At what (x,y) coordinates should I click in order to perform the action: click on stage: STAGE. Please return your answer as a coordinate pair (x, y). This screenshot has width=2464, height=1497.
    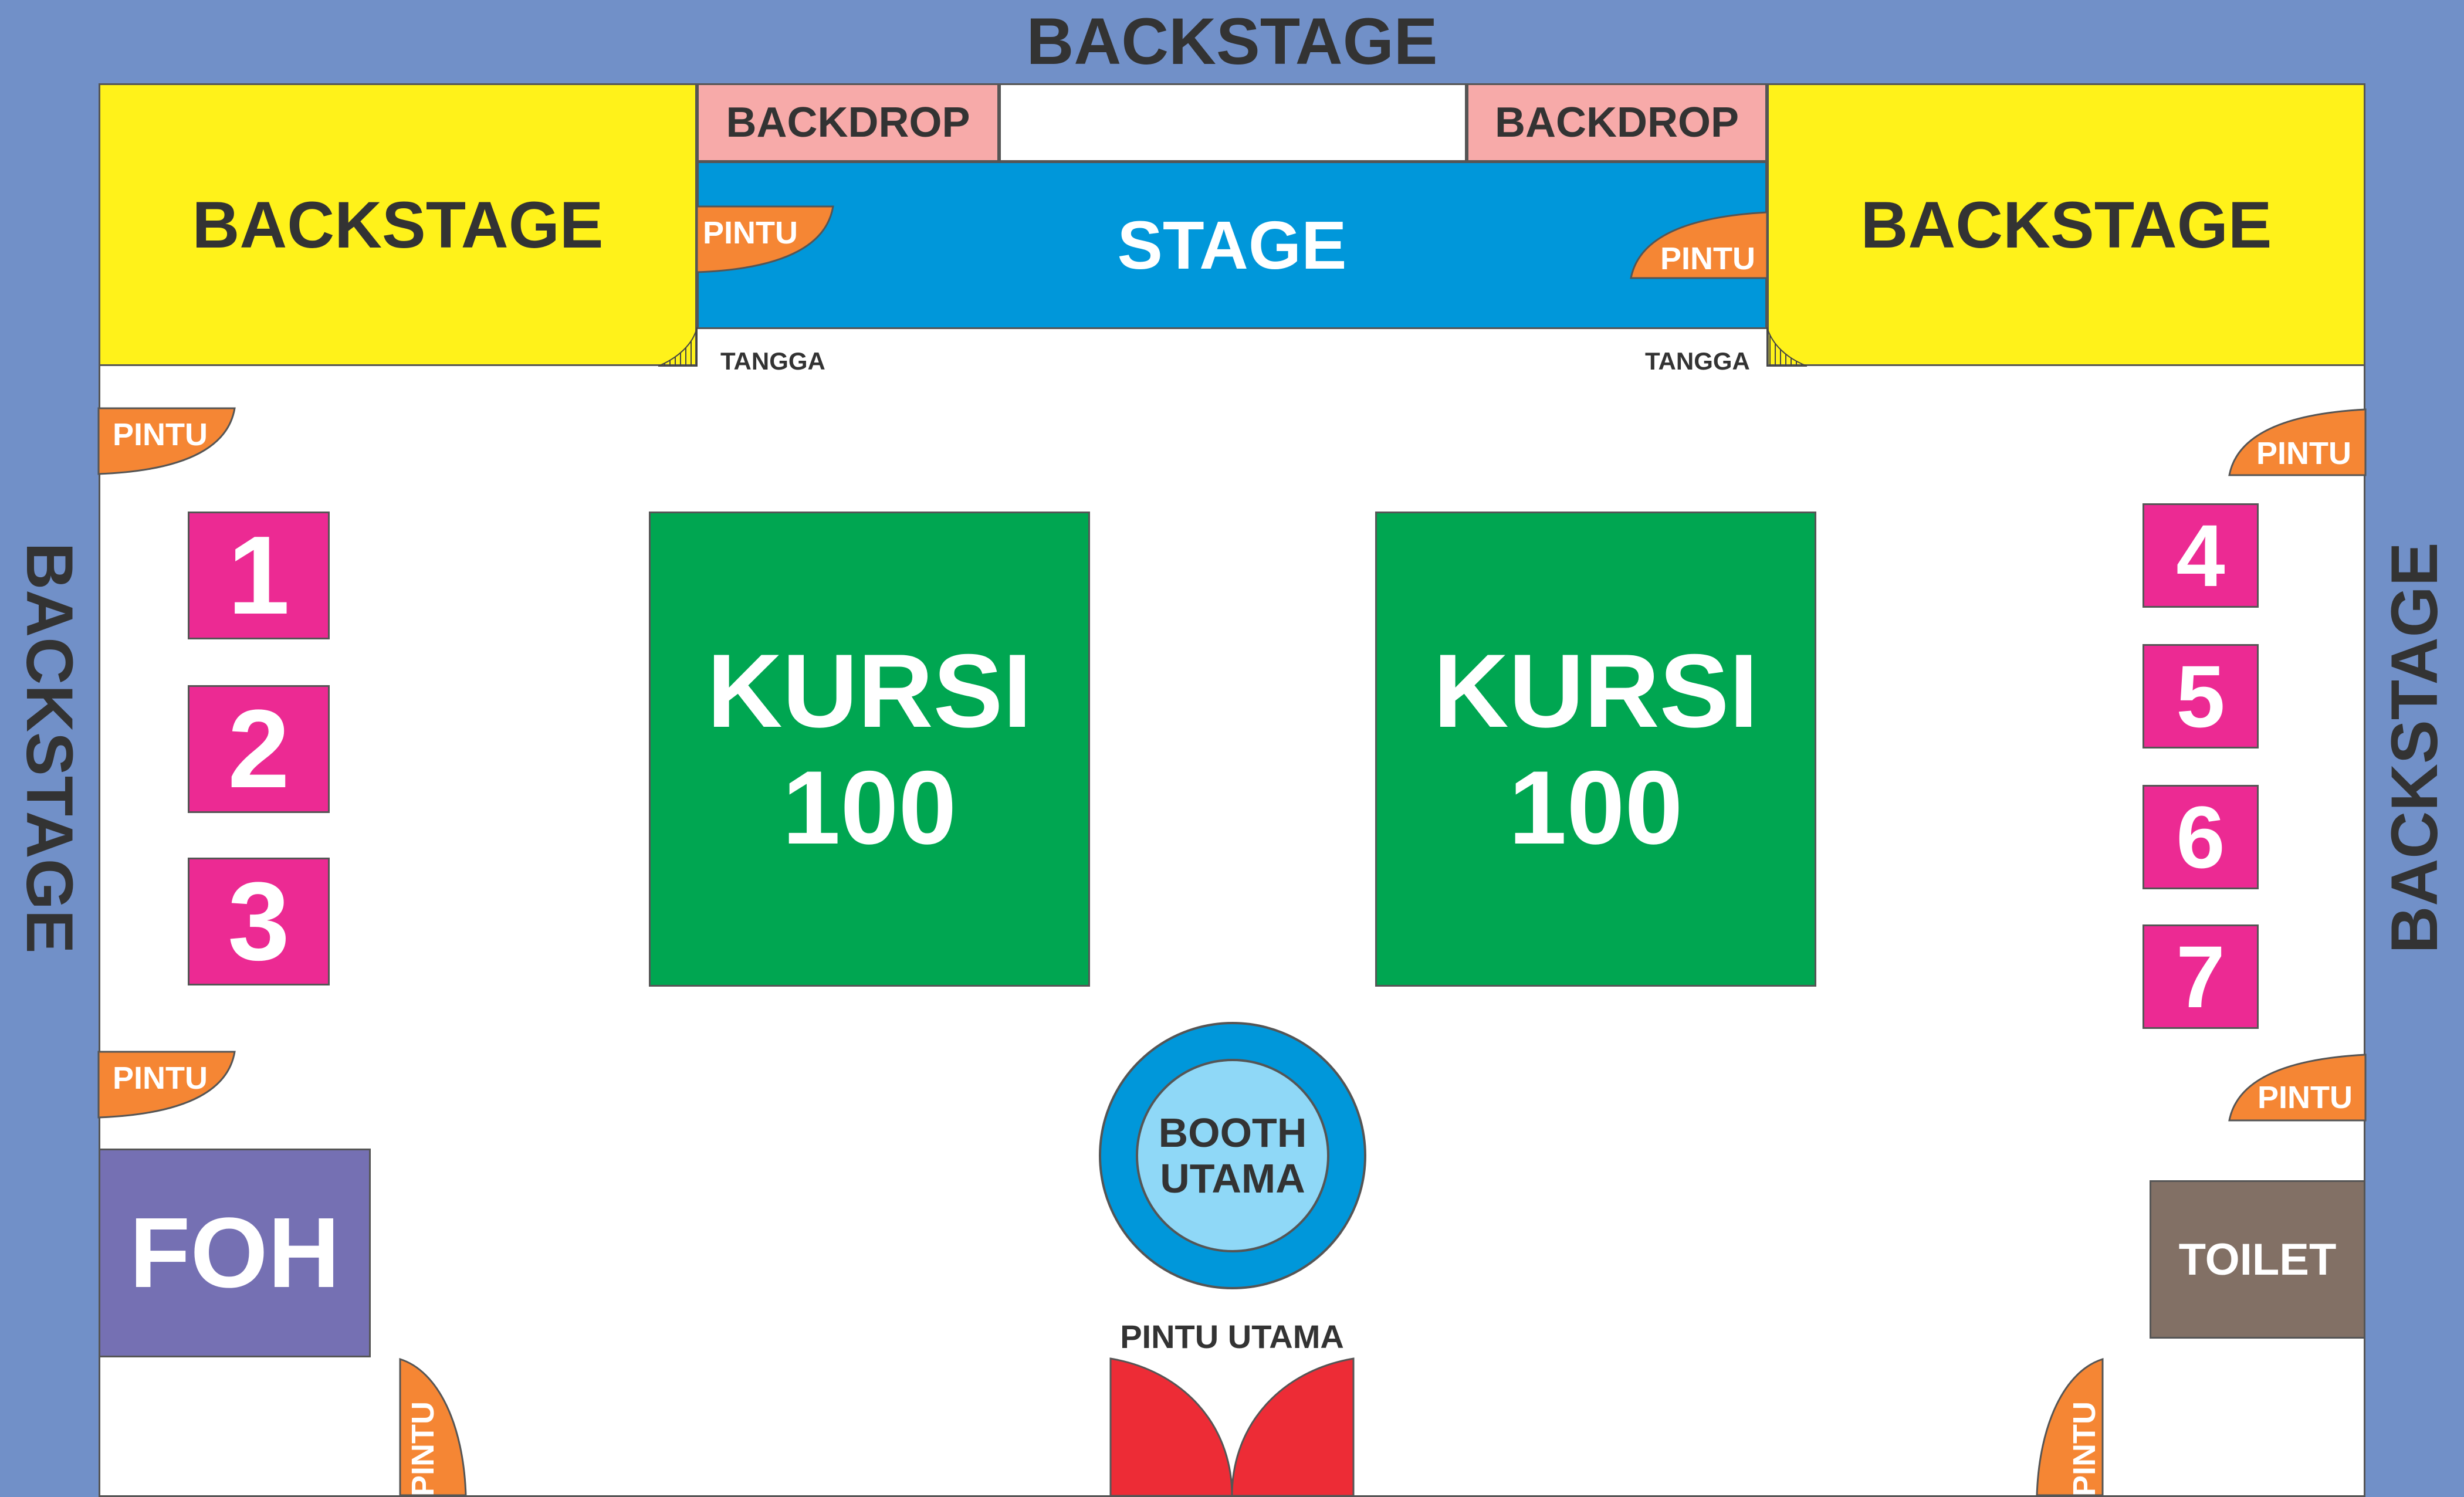
    Looking at the image, I should click on (1232, 245).